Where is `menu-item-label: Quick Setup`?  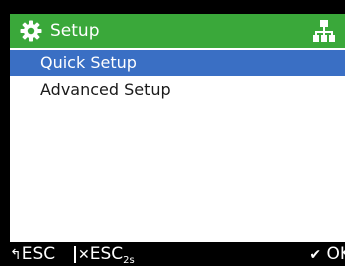 menu-item-label: Quick Setup is located at coordinates (88, 62).